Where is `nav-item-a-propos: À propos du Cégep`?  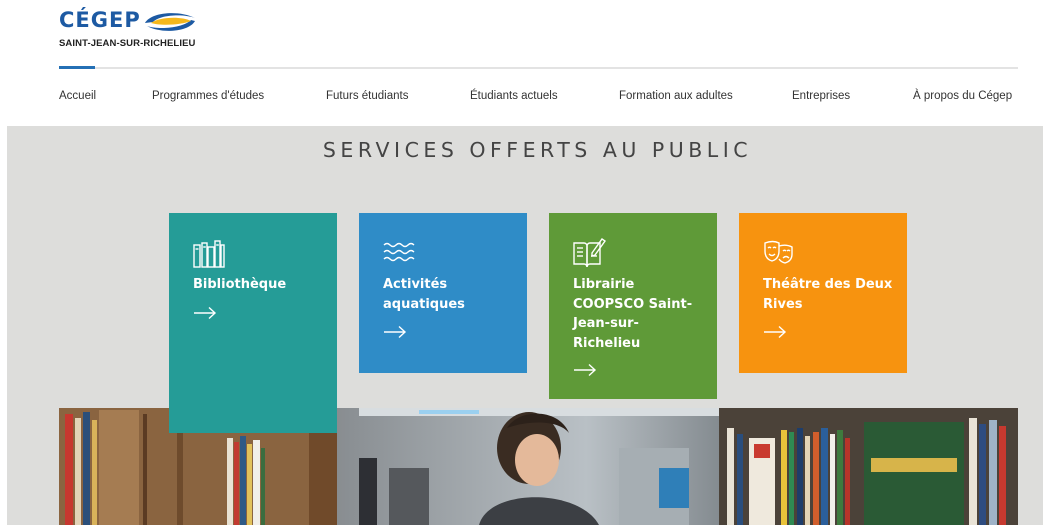
nav-item-a-propos: À propos du Cégep is located at coordinates (962, 96).